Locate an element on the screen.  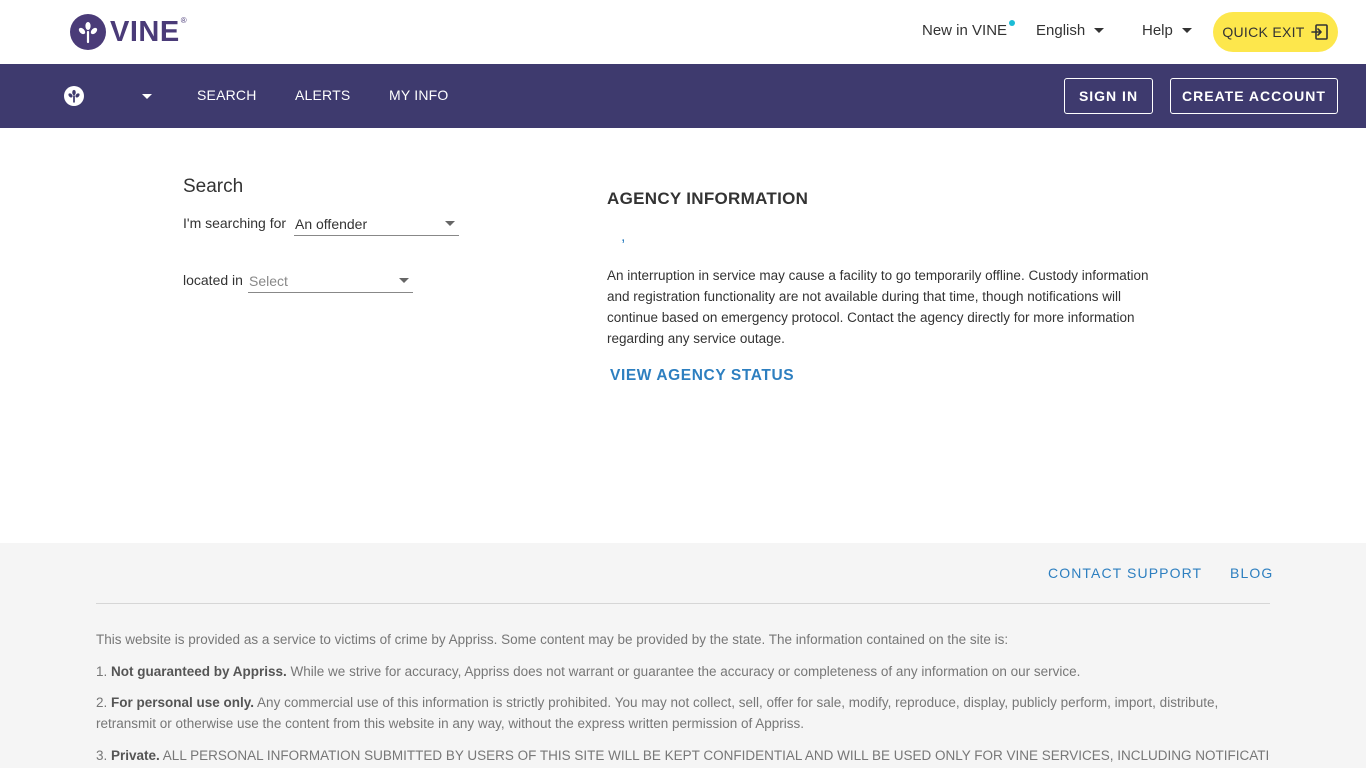
disclaimer-item-number: 3. is located at coordinates (104, 755).